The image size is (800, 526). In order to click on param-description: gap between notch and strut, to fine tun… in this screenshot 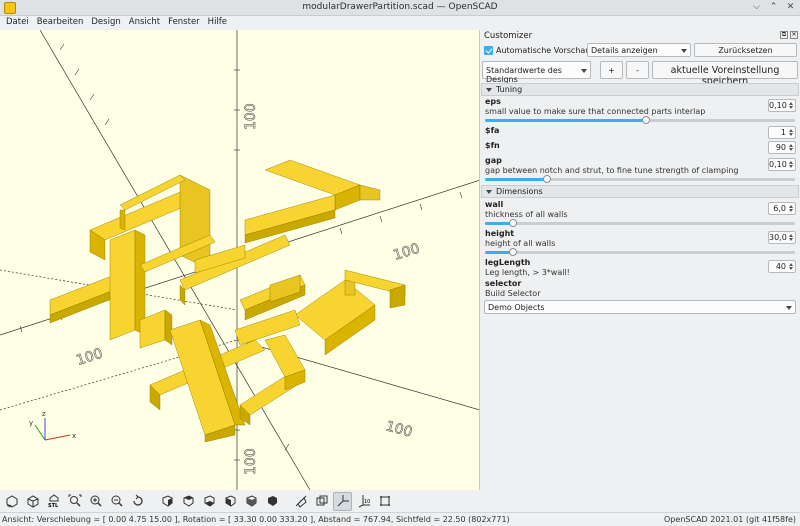, I will do `click(612, 170)`.